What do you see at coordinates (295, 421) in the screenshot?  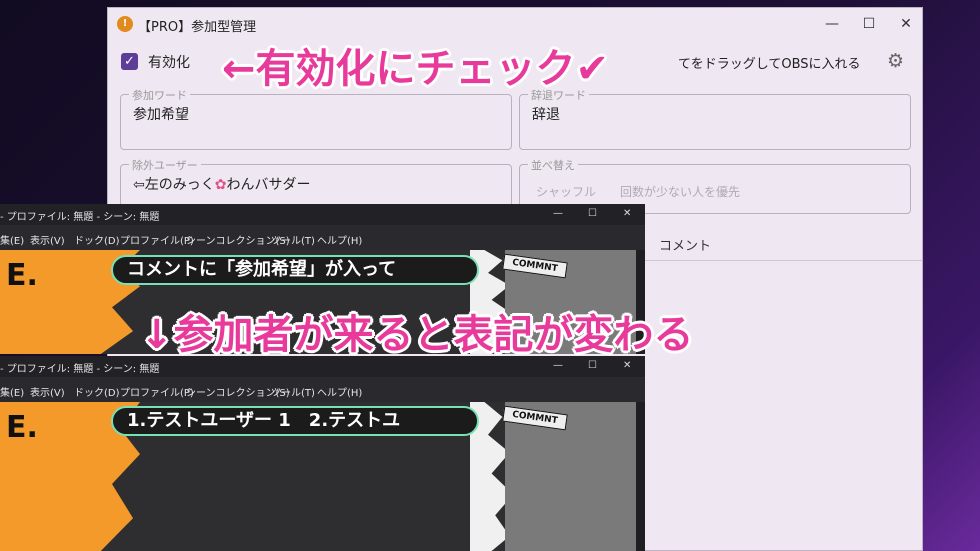 I see `participant-bubble: 1.テストユーザー 1 2.テストユ` at bounding box center [295, 421].